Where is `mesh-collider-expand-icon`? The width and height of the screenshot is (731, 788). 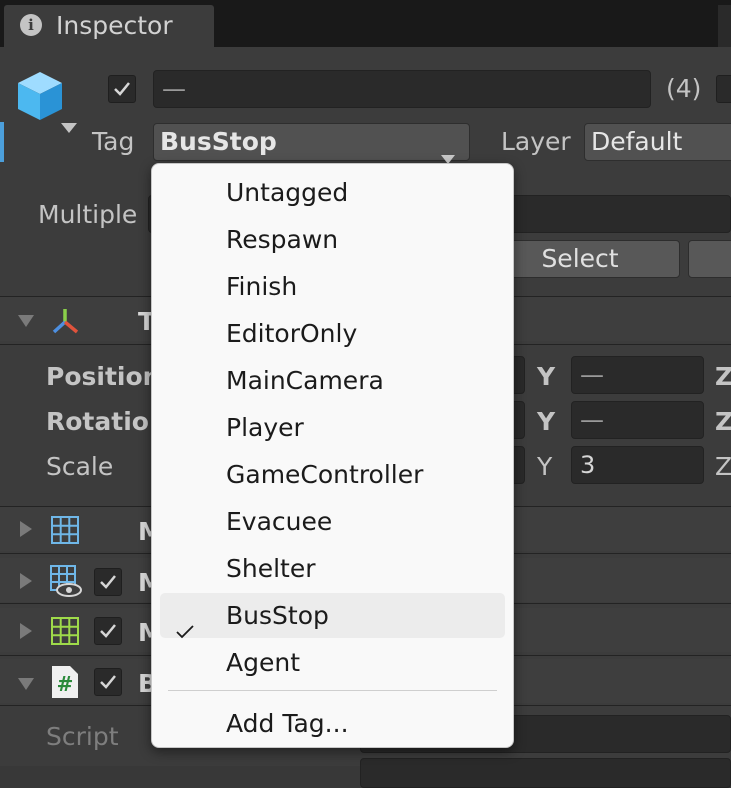
mesh-collider-expand-icon is located at coordinates (26, 631).